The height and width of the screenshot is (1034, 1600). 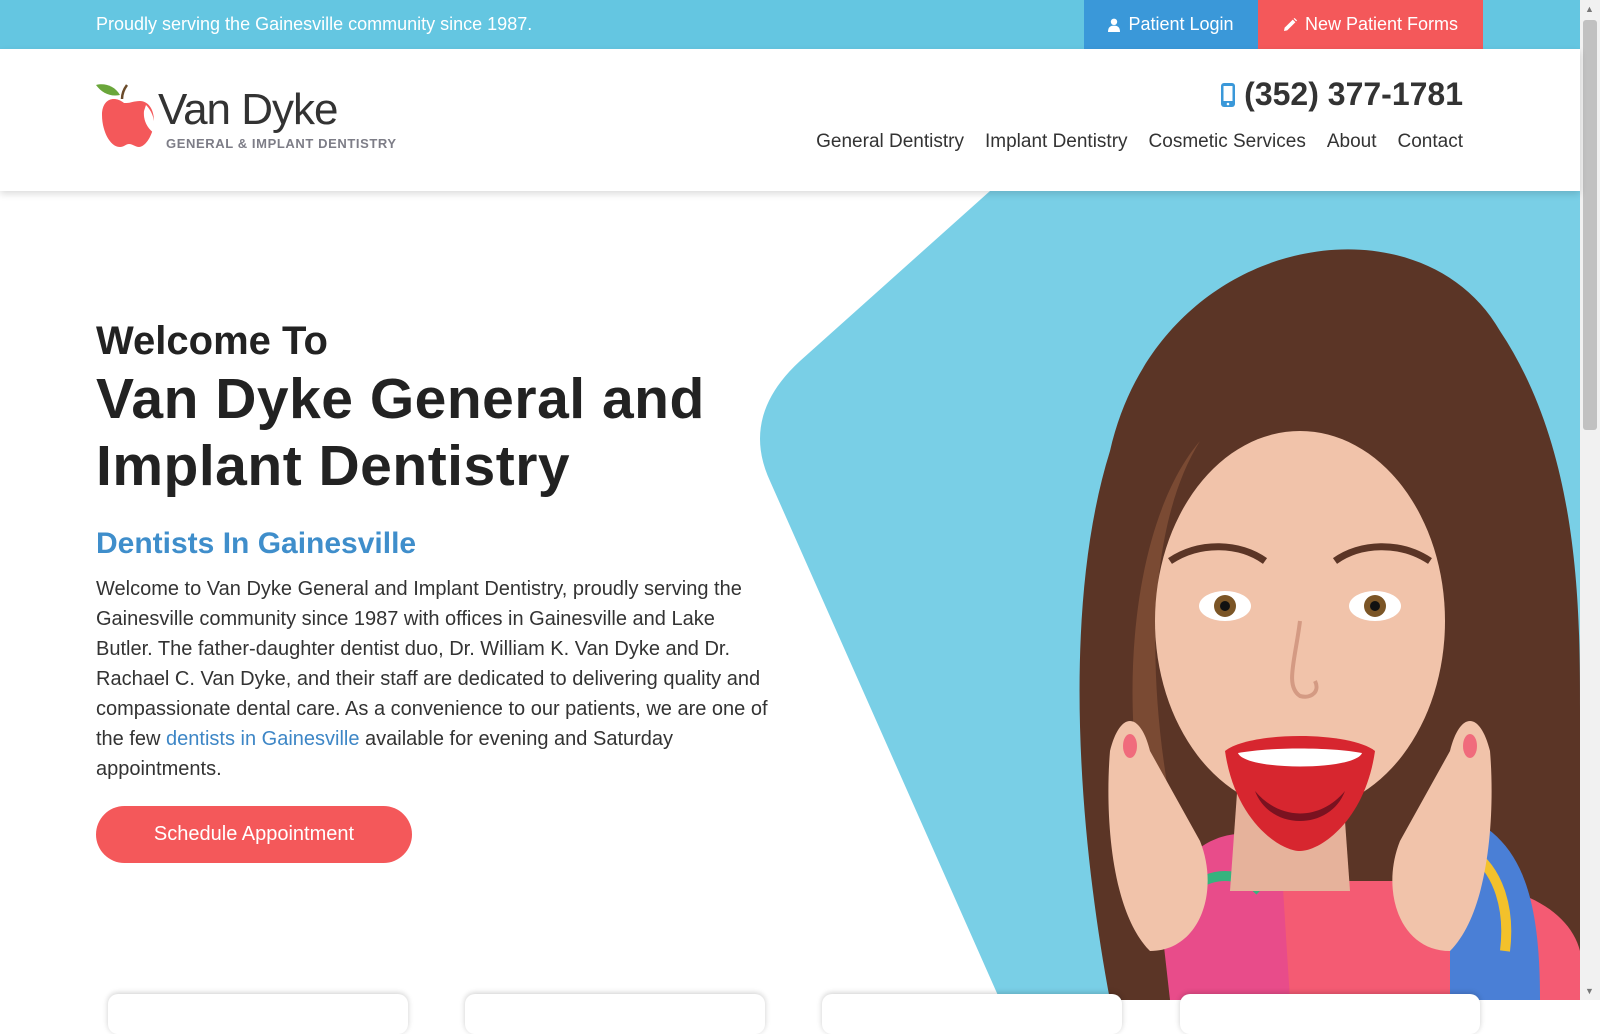 I want to click on nav-cosmetic-services: Cosmetic Services, so click(x=1227, y=142).